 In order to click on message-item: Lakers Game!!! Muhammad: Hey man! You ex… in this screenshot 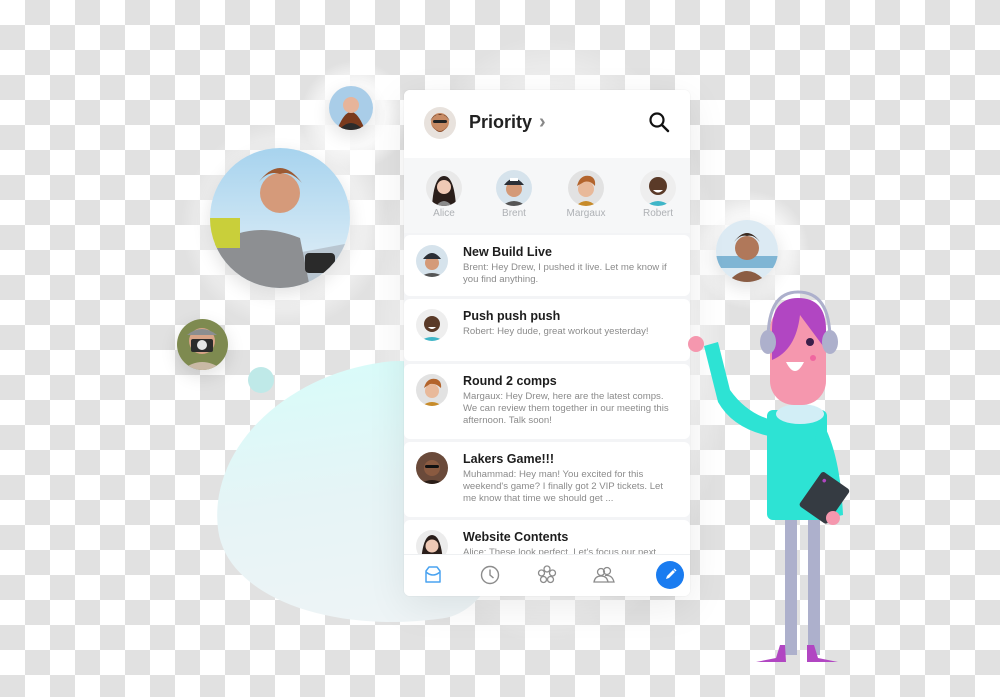, I will do `click(547, 479)`.